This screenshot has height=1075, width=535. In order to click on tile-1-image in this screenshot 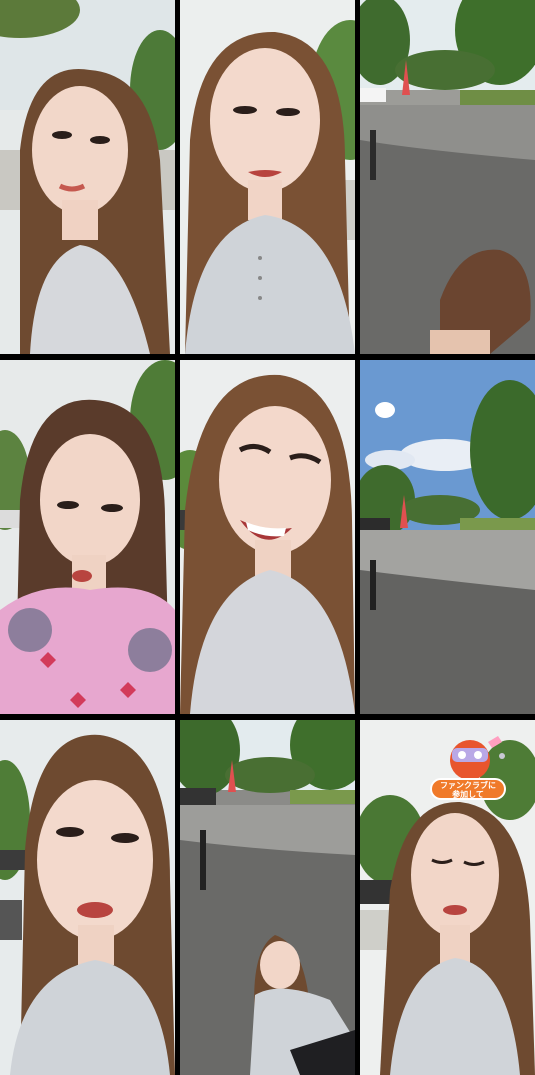, I will do `click(87, 177)`.